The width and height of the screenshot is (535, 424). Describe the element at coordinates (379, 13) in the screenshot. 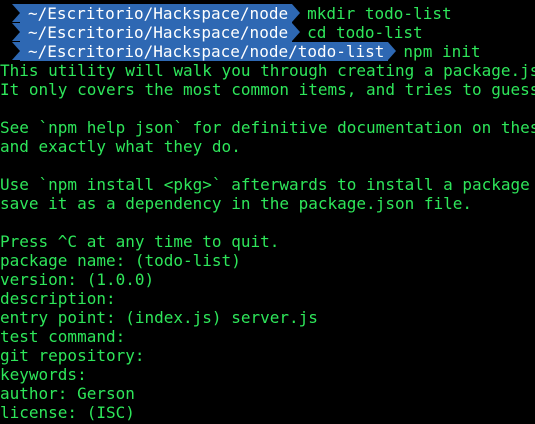

I see `prompt-command-1: mkdir todo-list` at that location.